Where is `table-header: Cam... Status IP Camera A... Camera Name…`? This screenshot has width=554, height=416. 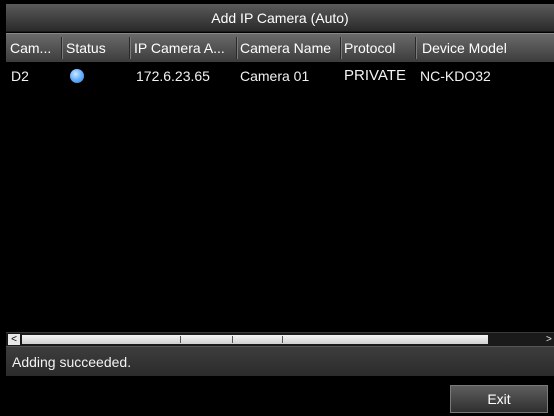 table-header: Cam... Status IP Camera A... Camera Name… is located at coordinates (280, 48).